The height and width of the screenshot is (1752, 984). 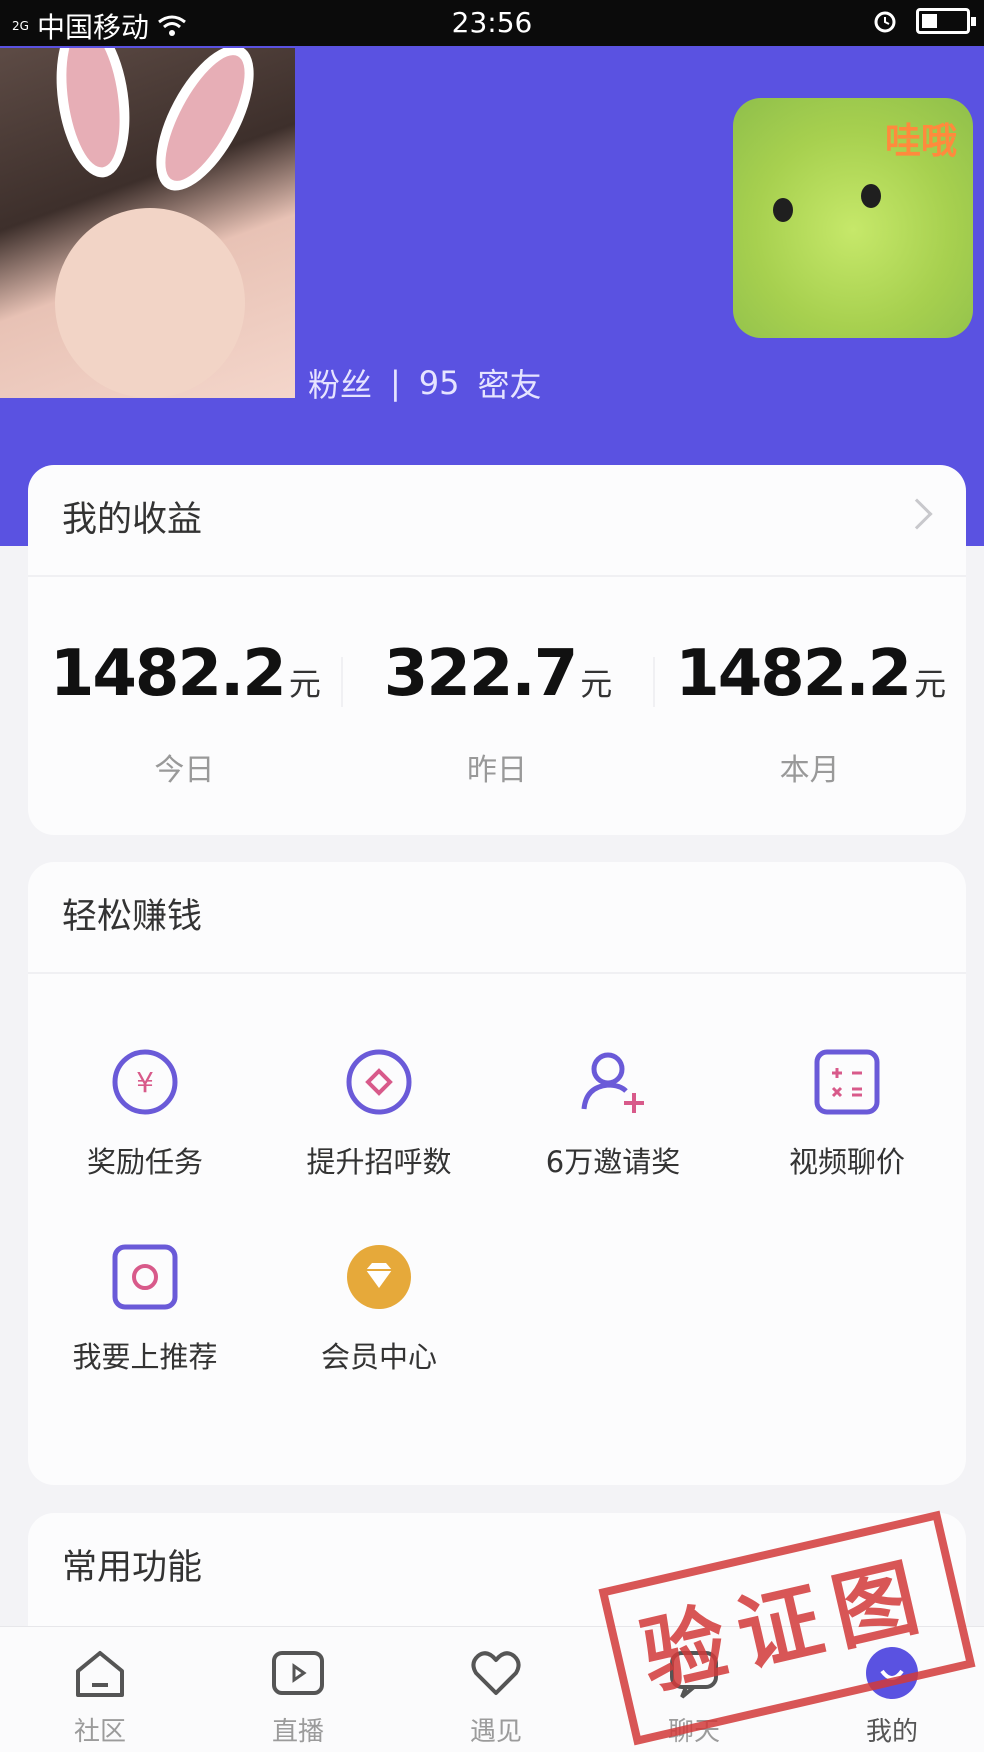 What do you see at coordinates (891, 1732) in the screenshot?
I see `tab-label: 我的` at bounding box center [891, 1732].